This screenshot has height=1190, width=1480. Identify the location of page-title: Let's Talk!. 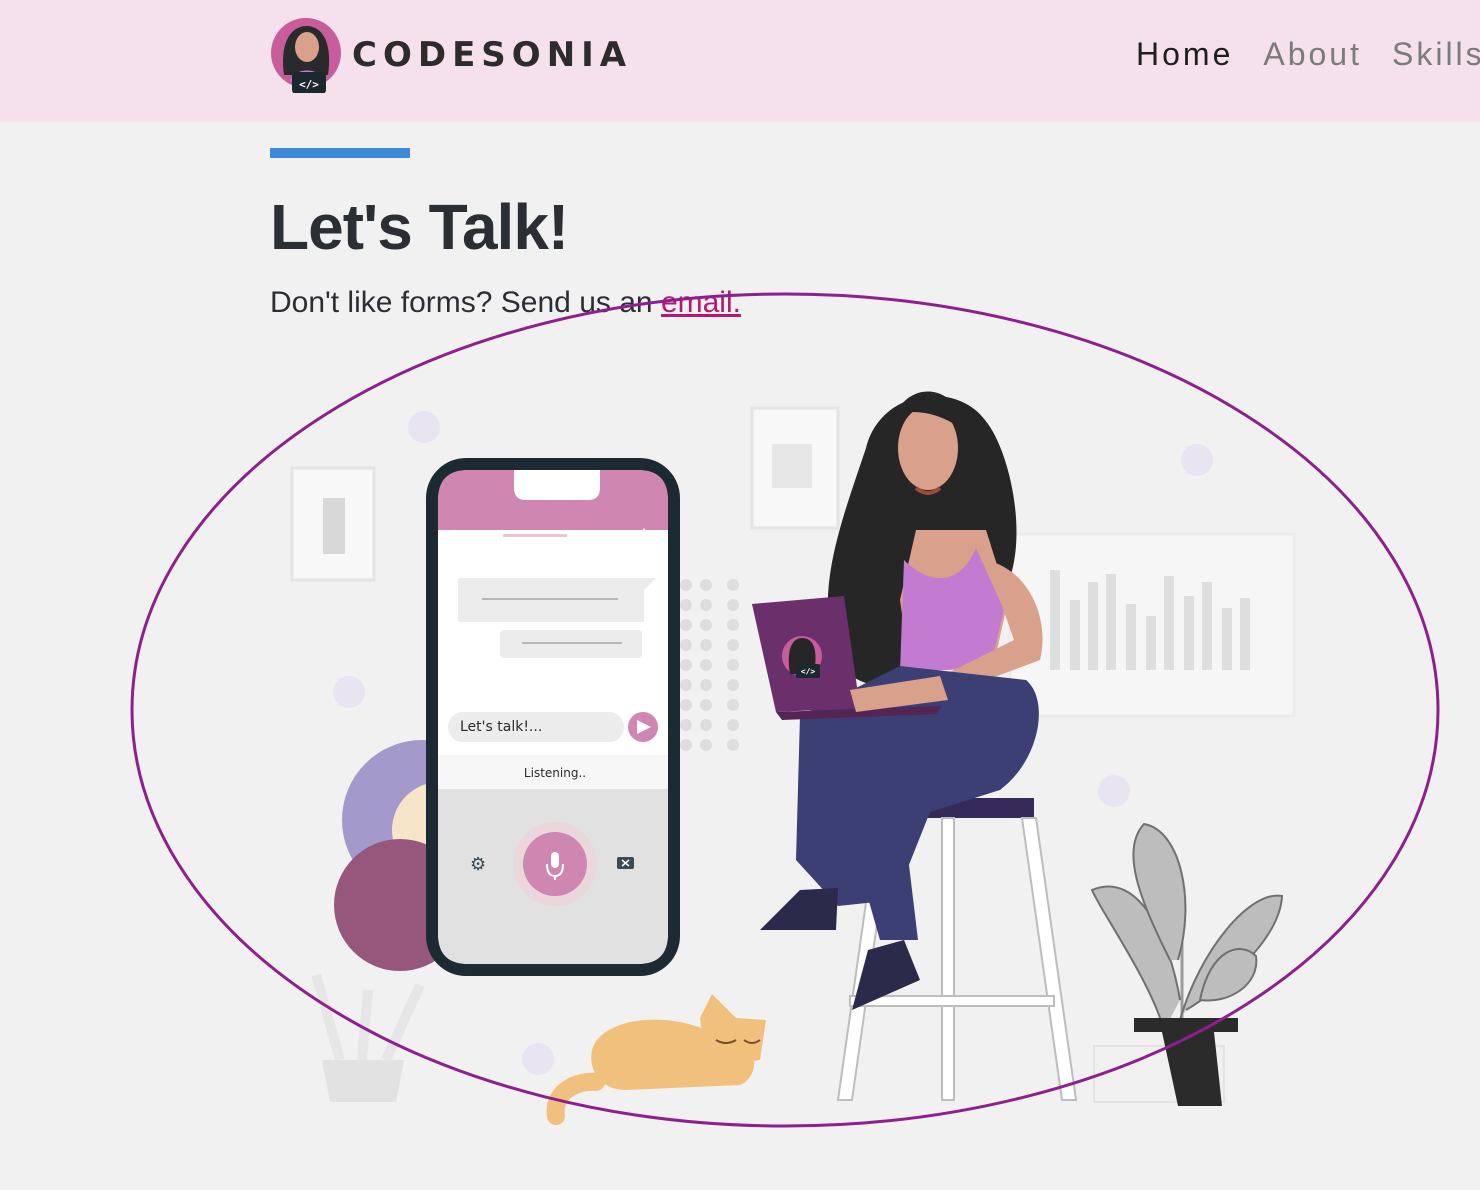
(419, 227).